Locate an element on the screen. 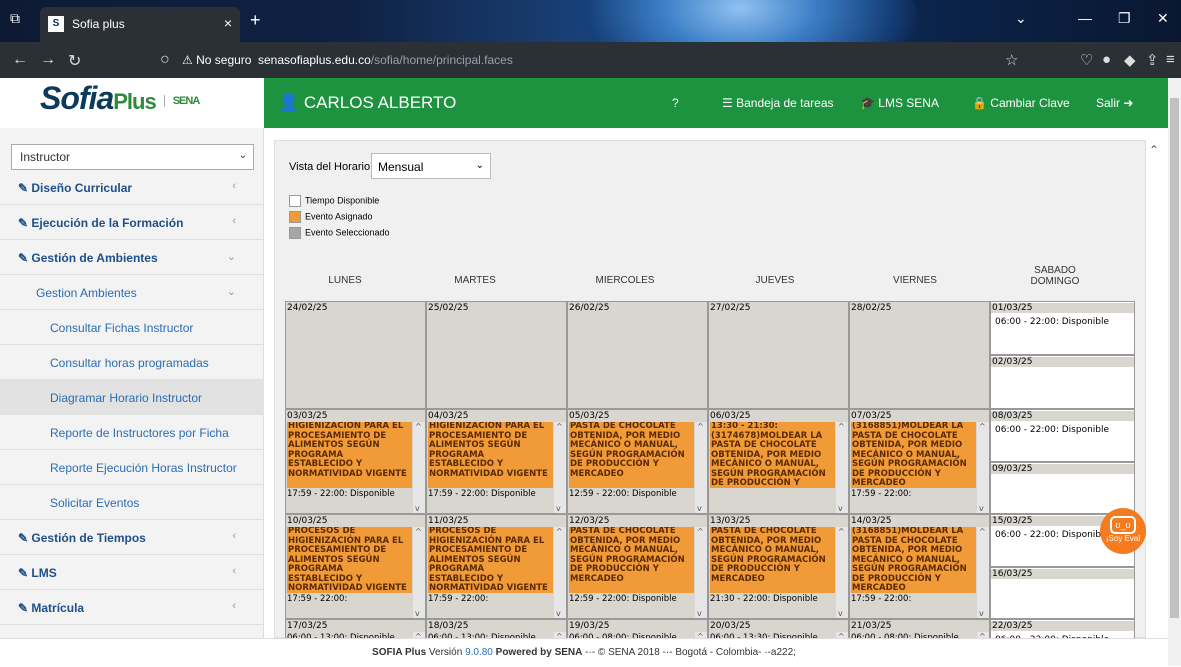  back-icon: ← is located at coordinates (20, 60).